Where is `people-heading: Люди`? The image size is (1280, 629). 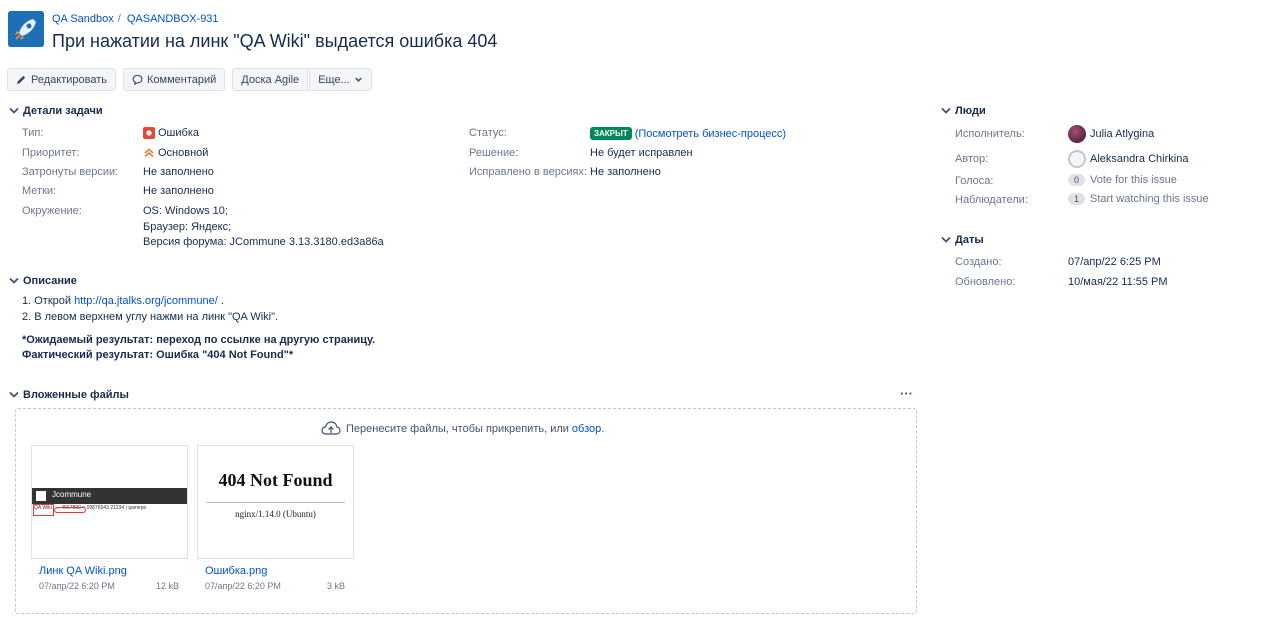 people-heading: Люди is located at coordinates (970, 111).